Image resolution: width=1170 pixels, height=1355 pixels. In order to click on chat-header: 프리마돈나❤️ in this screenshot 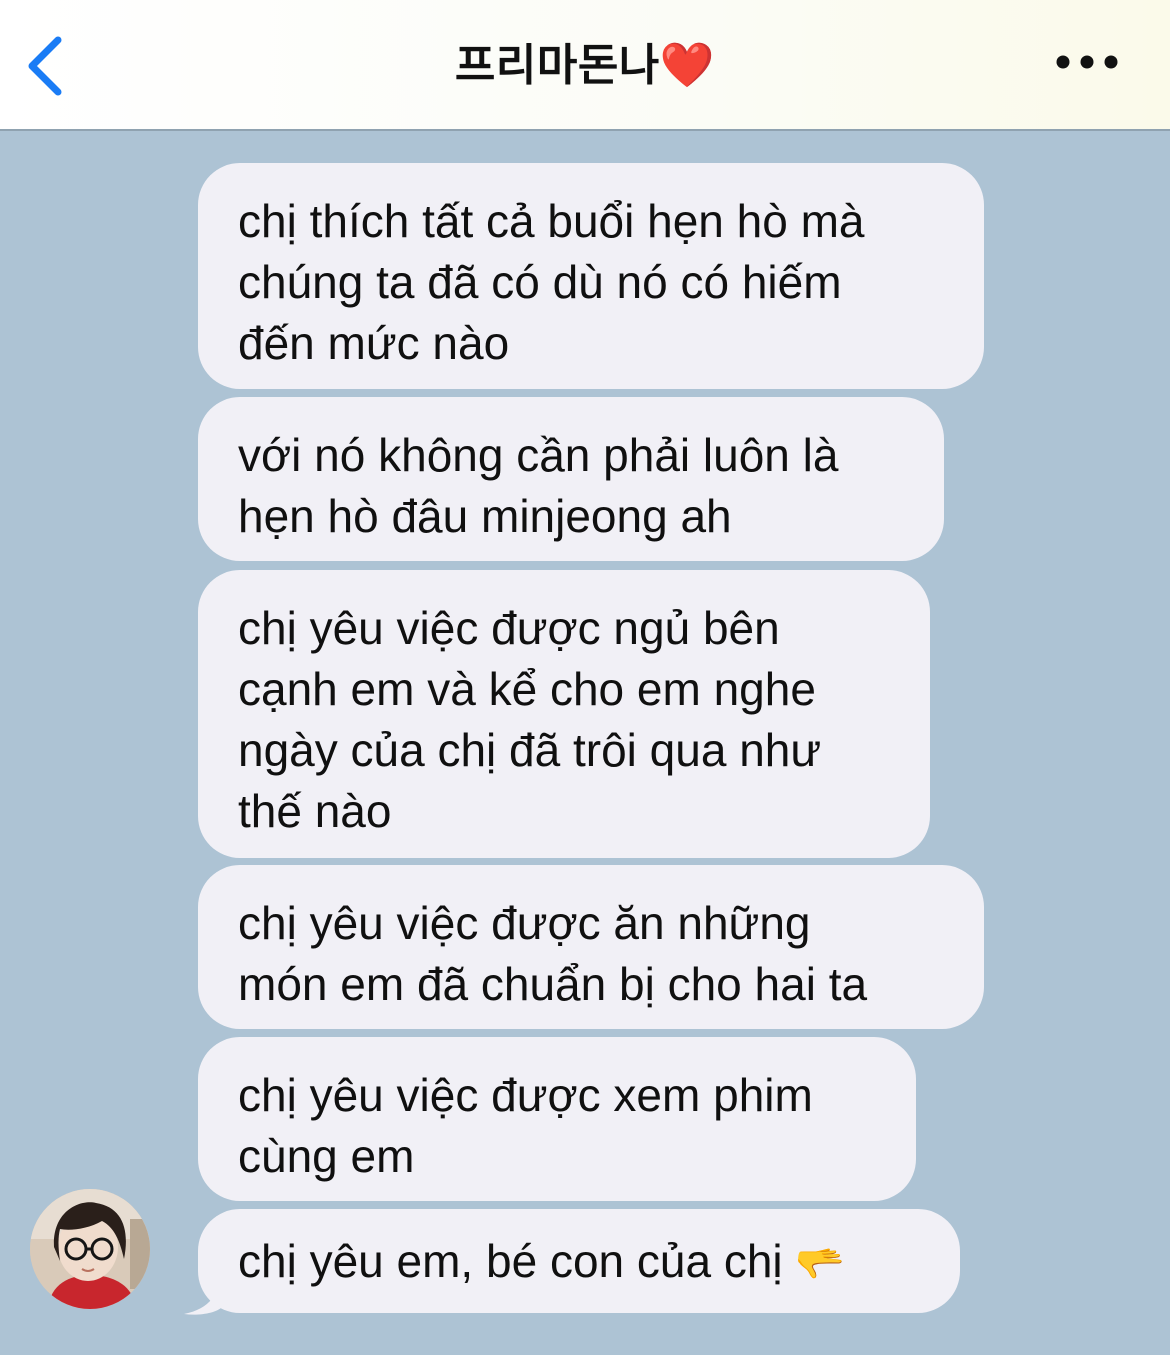, I will do `click(585, 65)`.